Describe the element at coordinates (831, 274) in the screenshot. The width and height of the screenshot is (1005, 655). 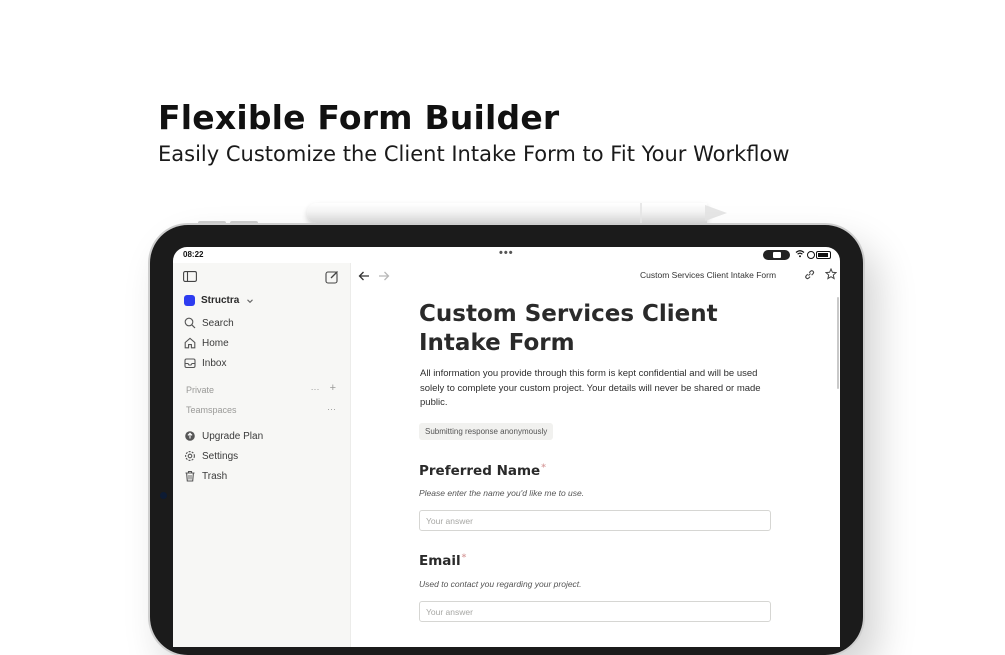
I see `star-icon` at that location.